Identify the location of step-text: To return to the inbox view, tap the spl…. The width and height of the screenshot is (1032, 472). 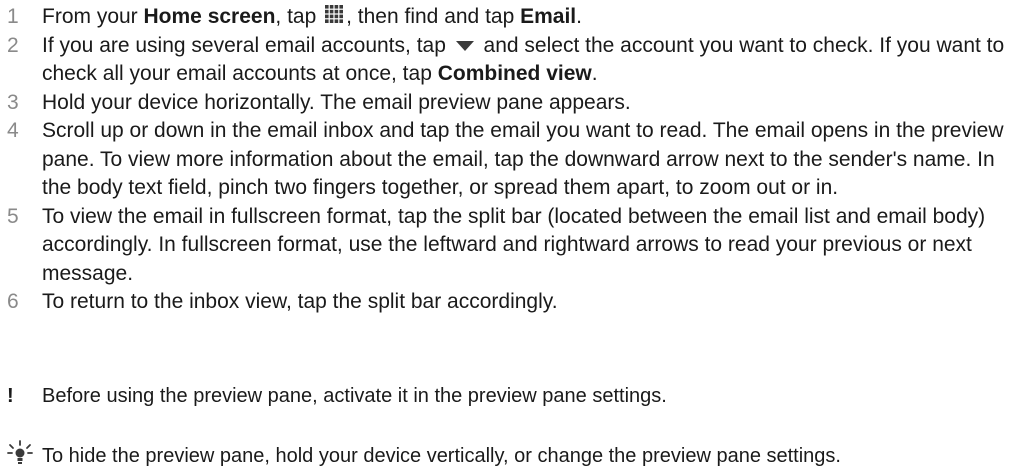
(300, 302).